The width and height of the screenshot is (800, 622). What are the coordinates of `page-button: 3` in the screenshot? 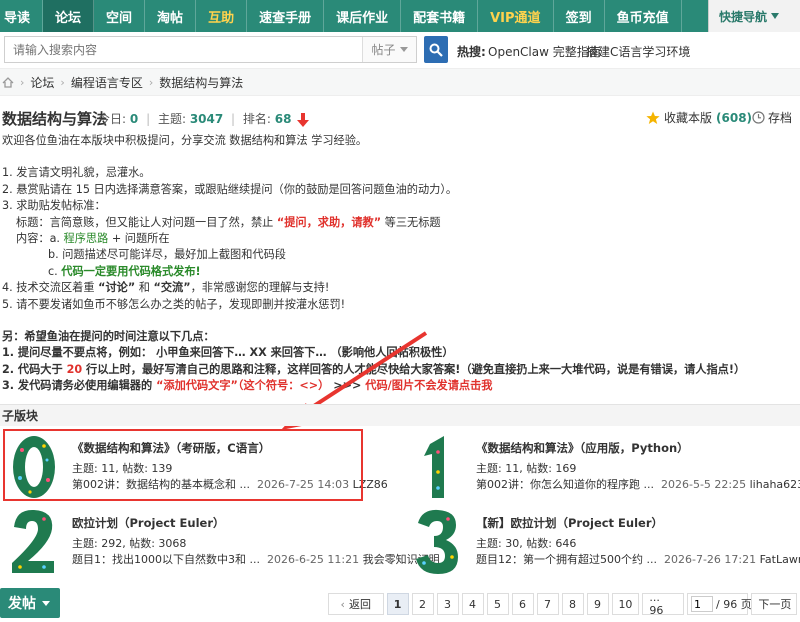 It's located at (447, 604).